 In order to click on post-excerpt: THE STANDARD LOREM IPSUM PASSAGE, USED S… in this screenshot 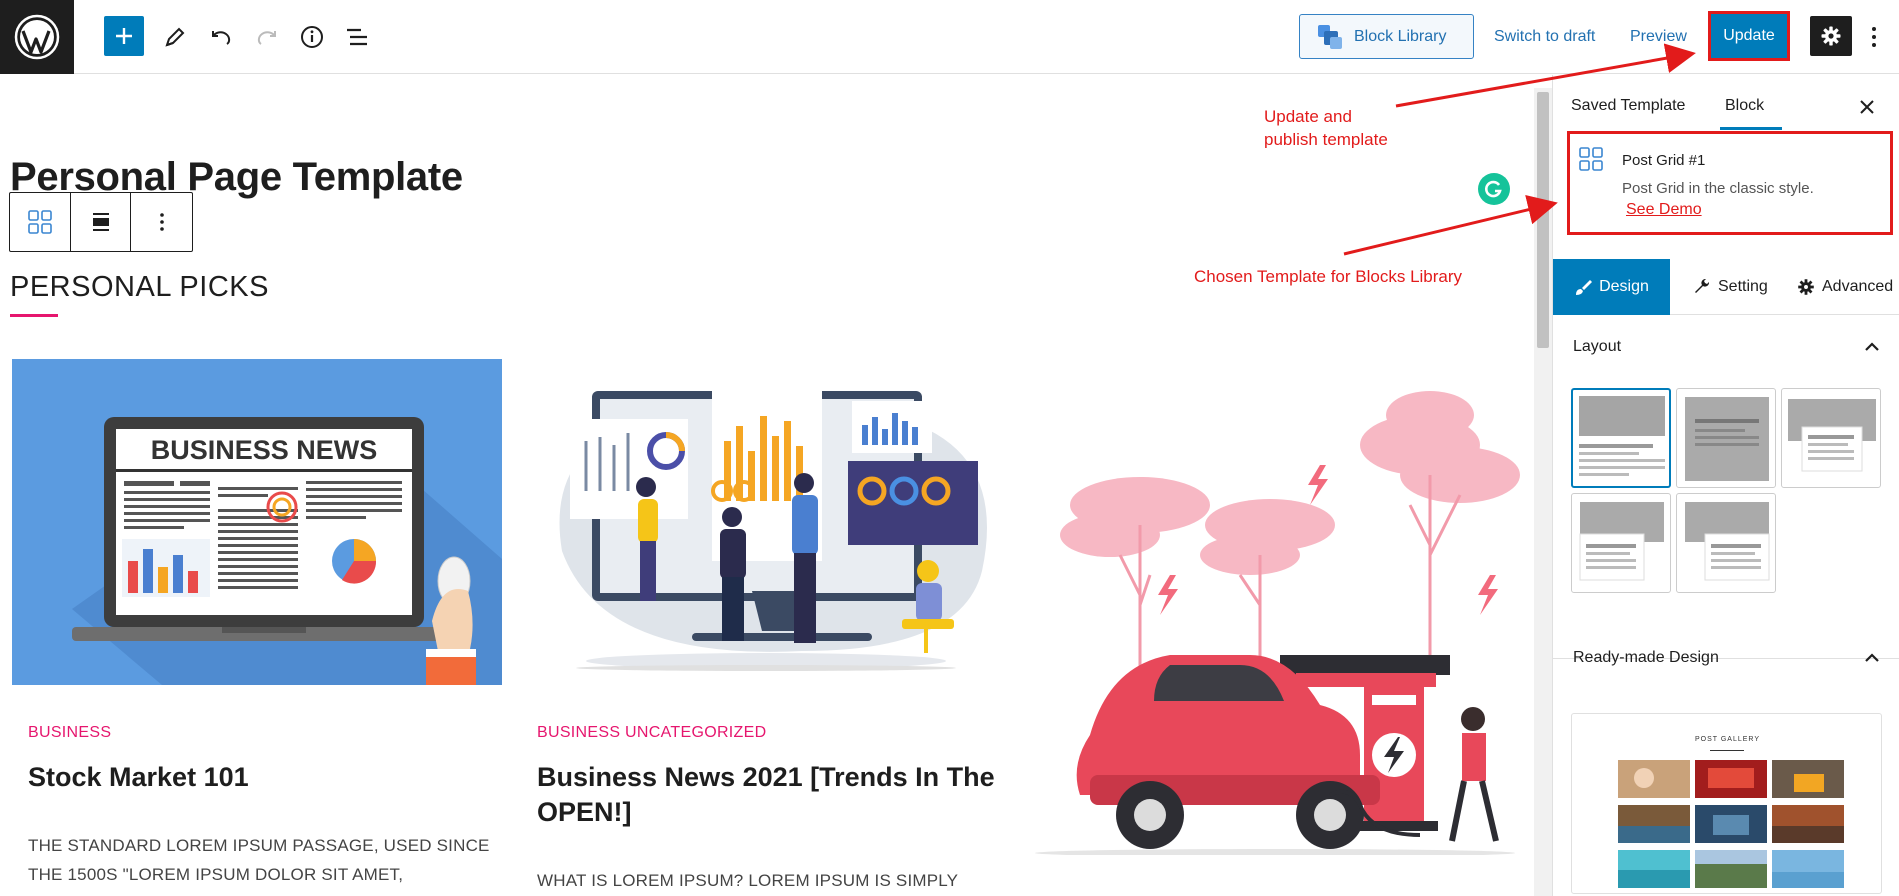, I will do `click(259, 845)`.